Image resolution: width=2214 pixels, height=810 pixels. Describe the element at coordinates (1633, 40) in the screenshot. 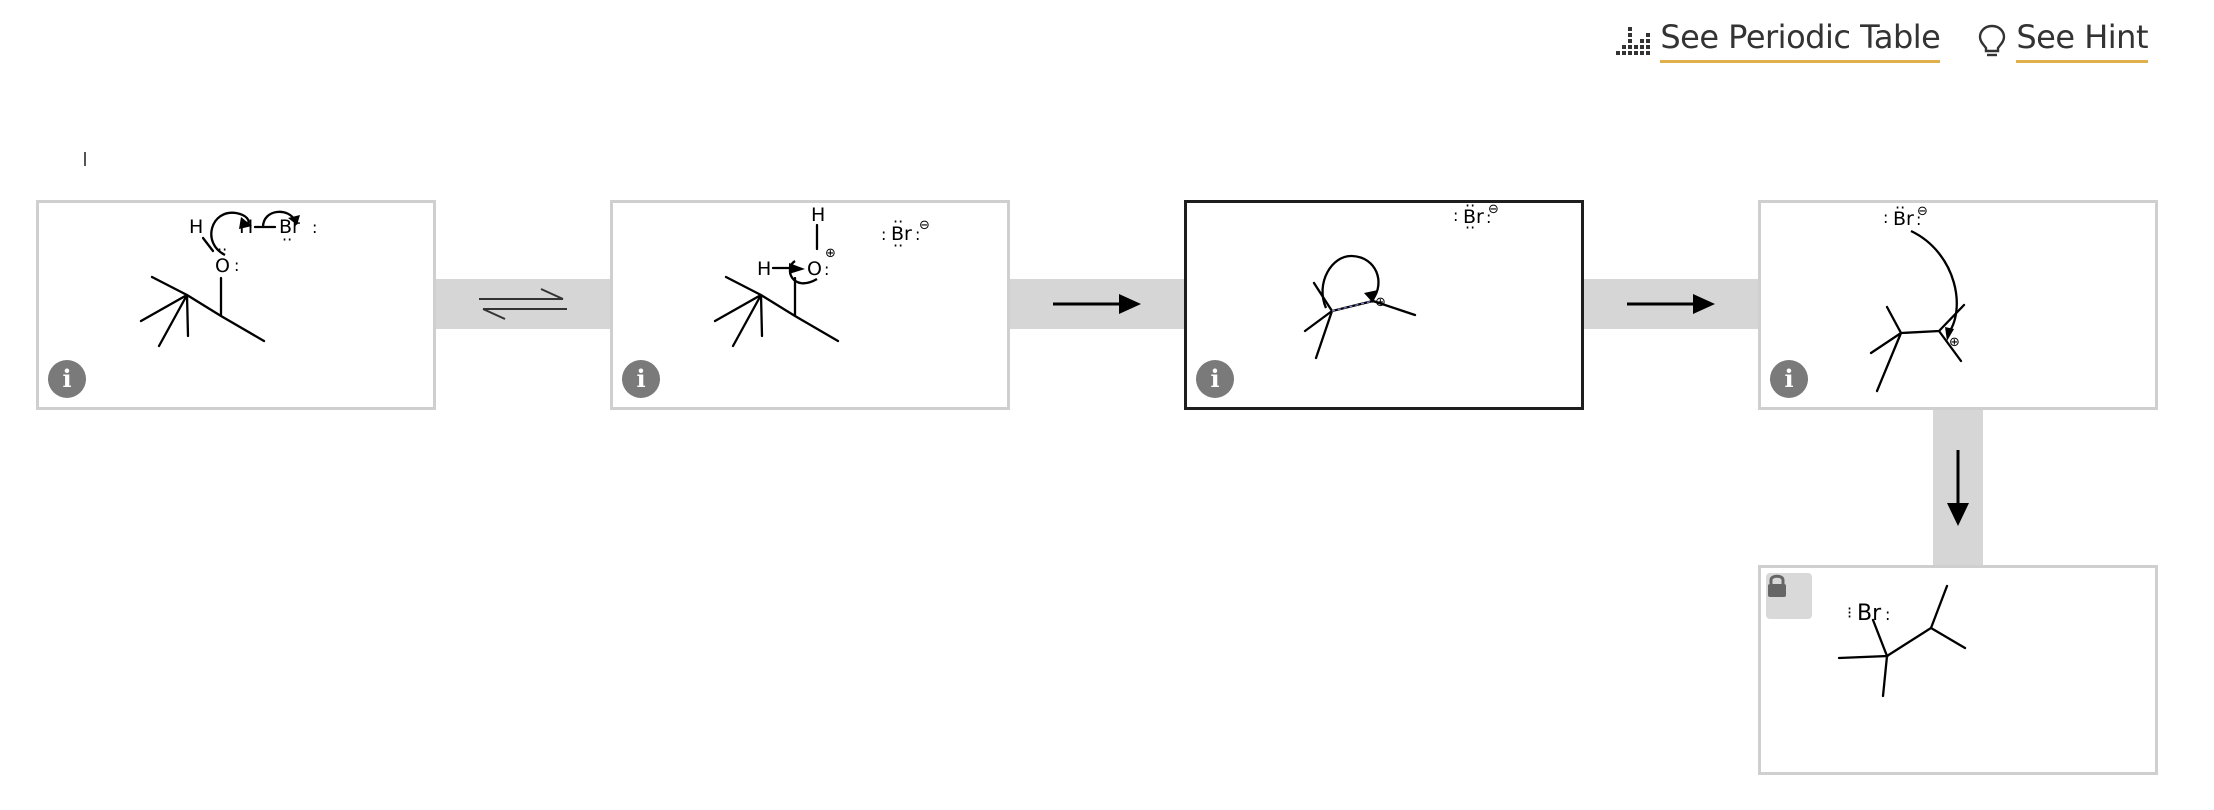

I see `periodic-table-icon` at that location.